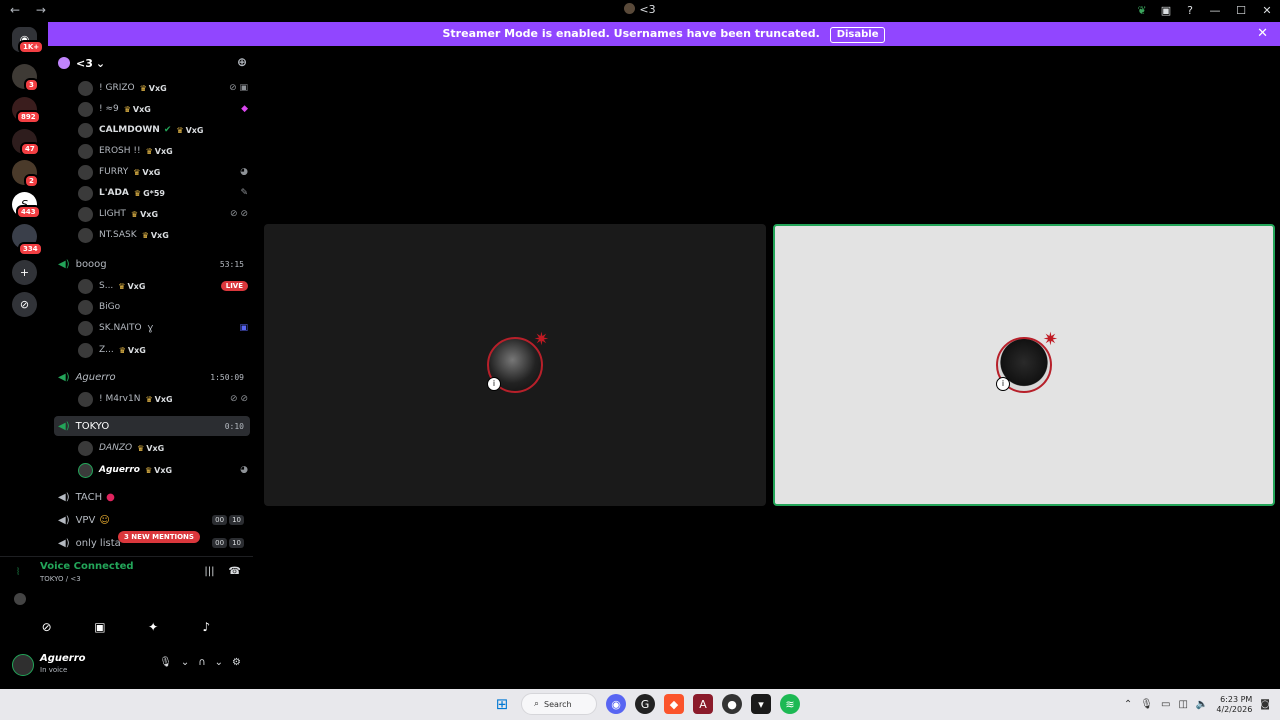 The image size is (1280, 720). What do you see at coordinates (64, 520) in the screenshot?
I see `speaker-icon: ◀)` at bounding box center [64, 520].